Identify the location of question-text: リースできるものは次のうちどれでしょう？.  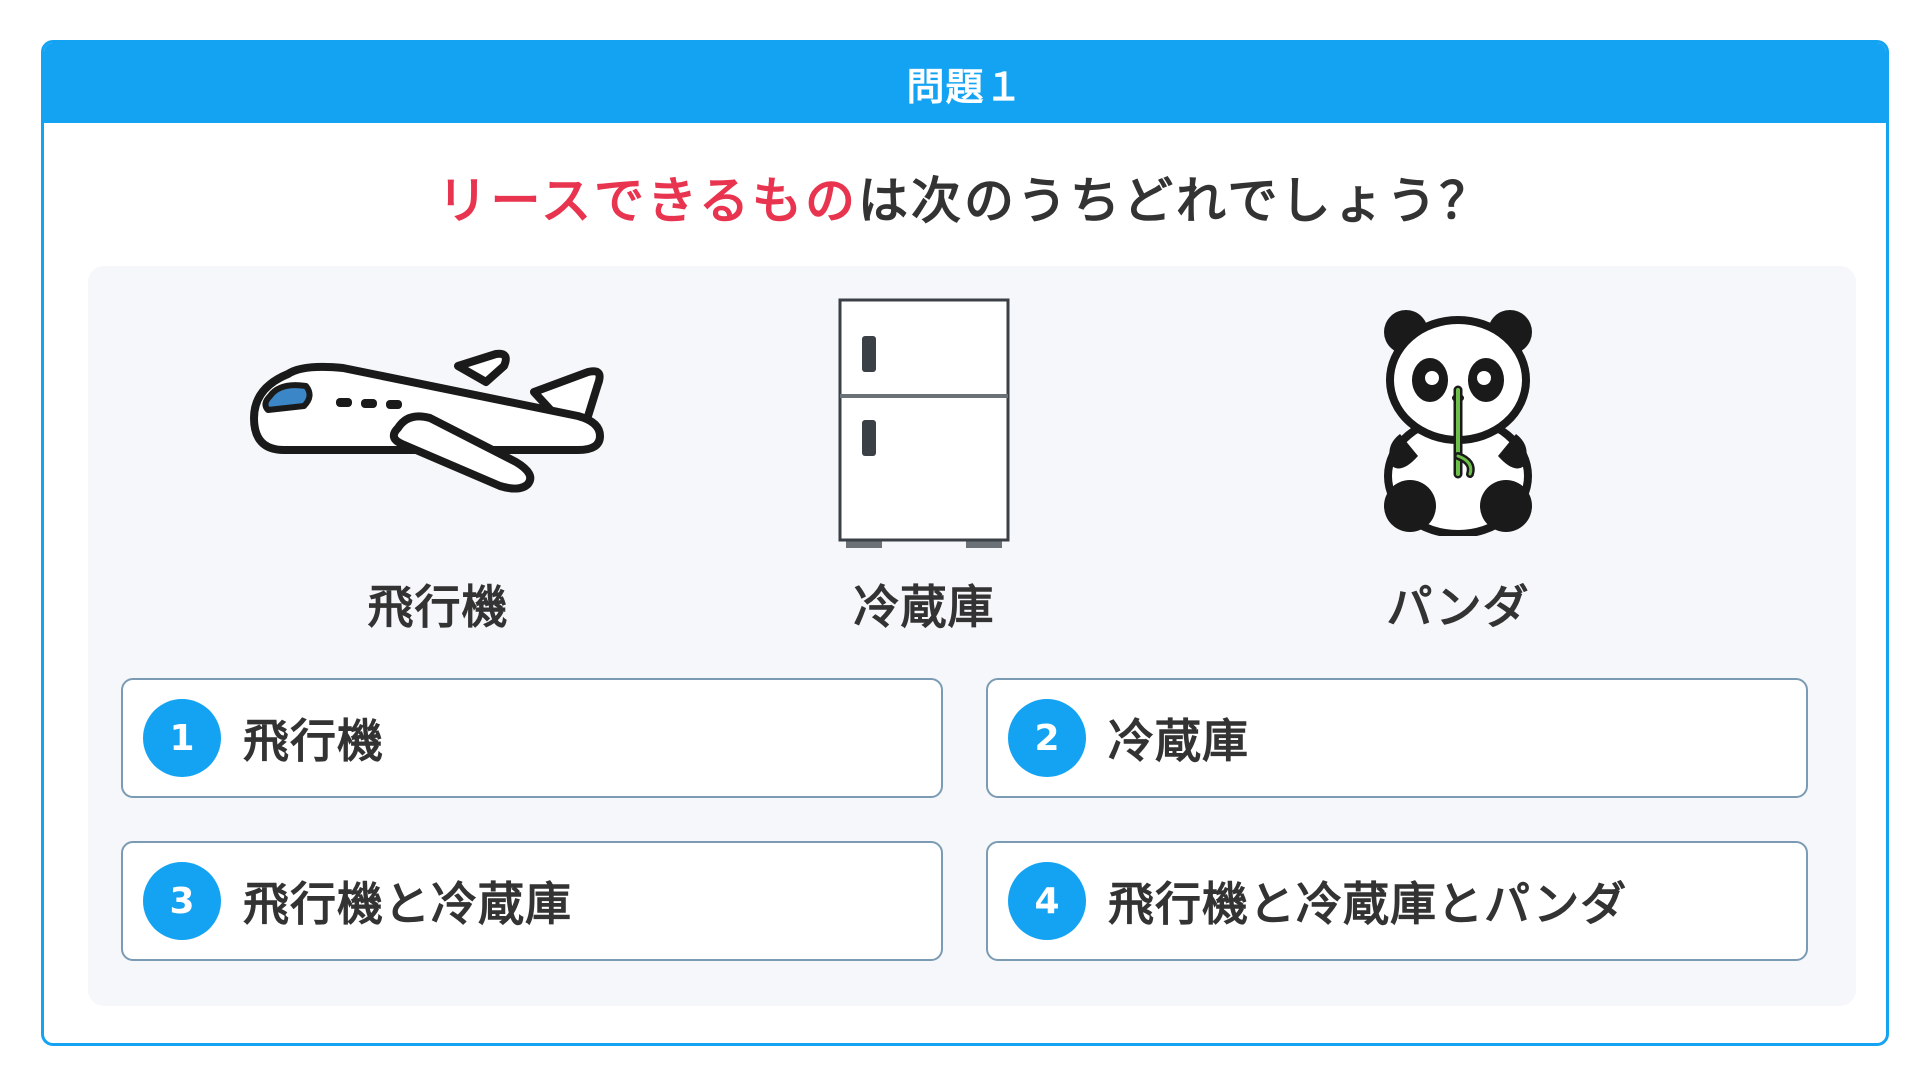
(965, 195).